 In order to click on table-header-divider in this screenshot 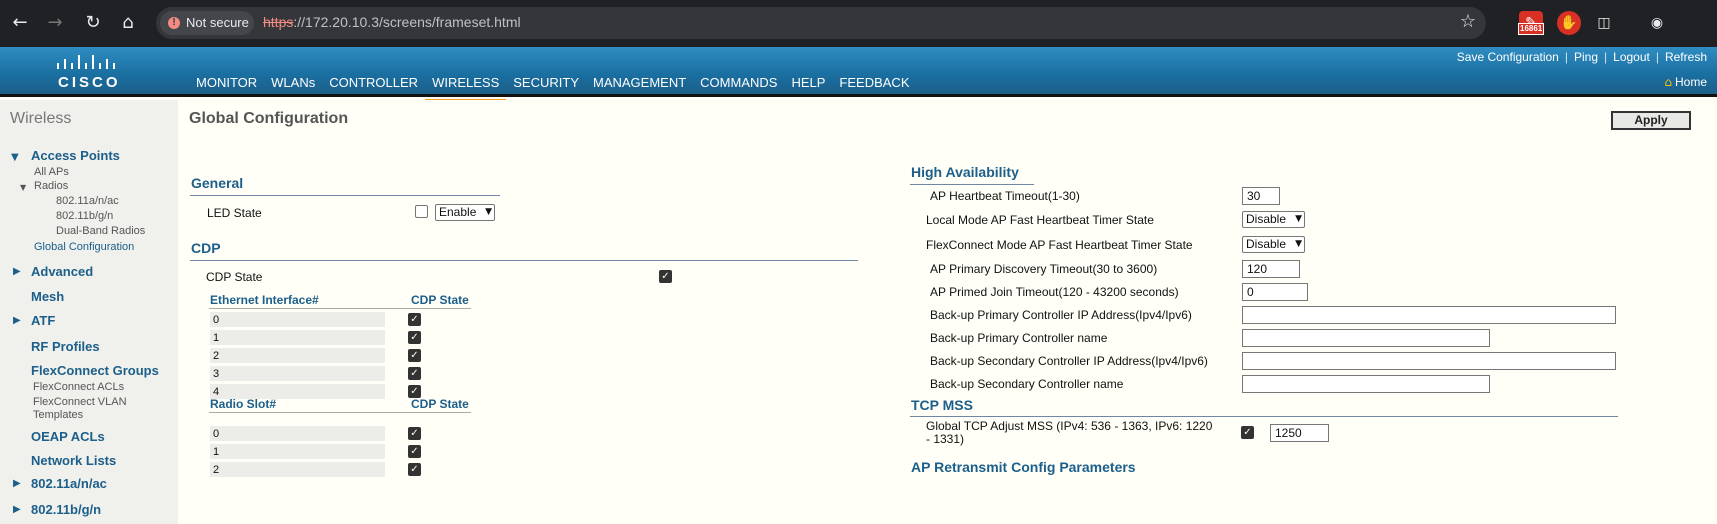, I will do `click(340, 308)`.